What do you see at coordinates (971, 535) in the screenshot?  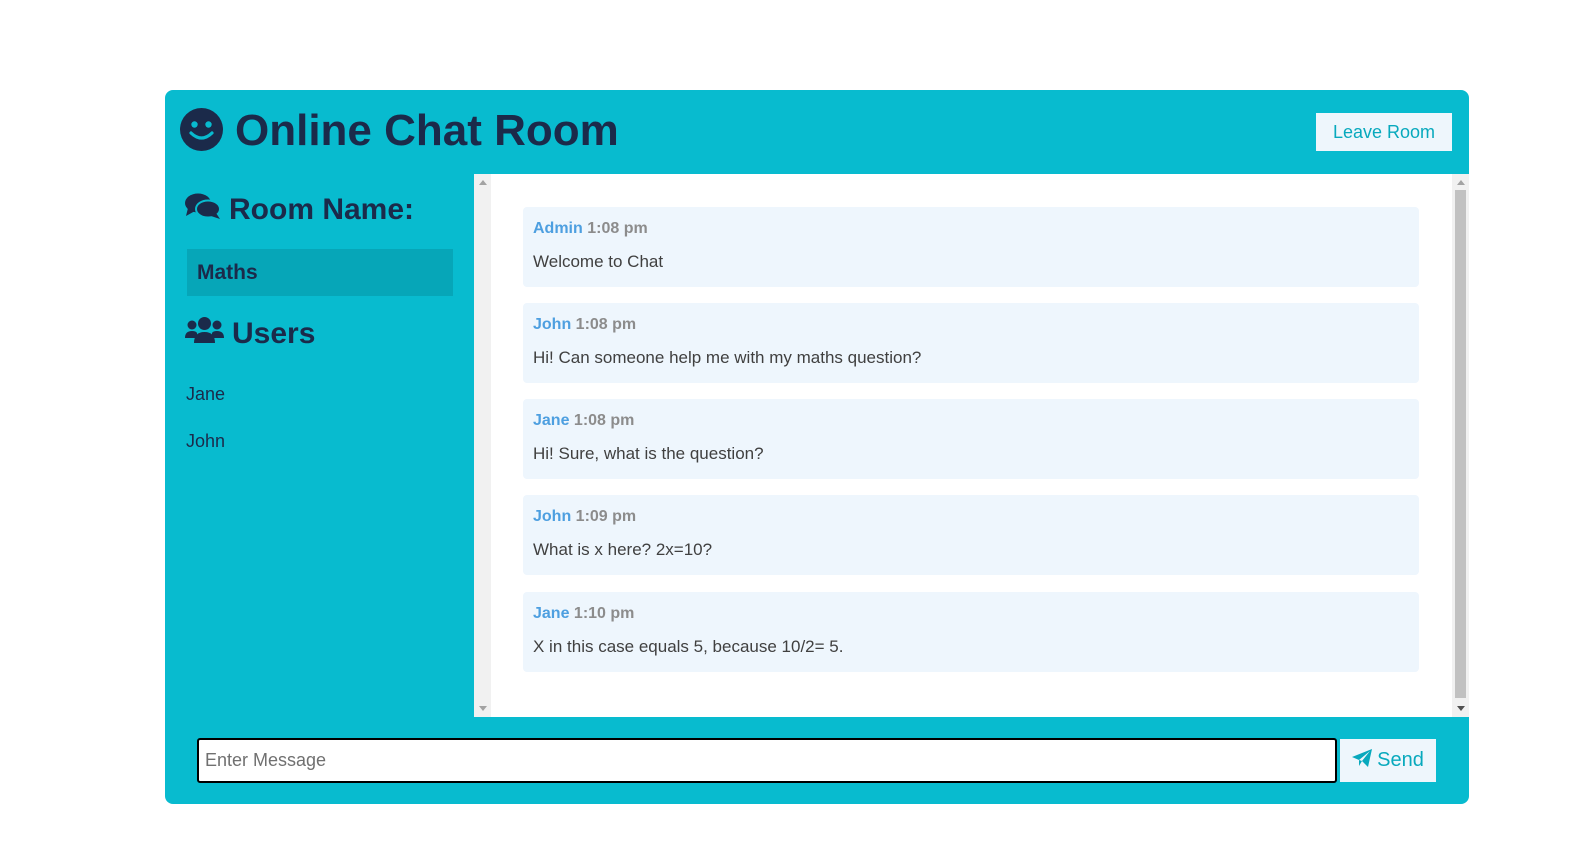 I see `message: John 1:09 pm What is x here? 2x=10?` at bounding box center [971, 535].